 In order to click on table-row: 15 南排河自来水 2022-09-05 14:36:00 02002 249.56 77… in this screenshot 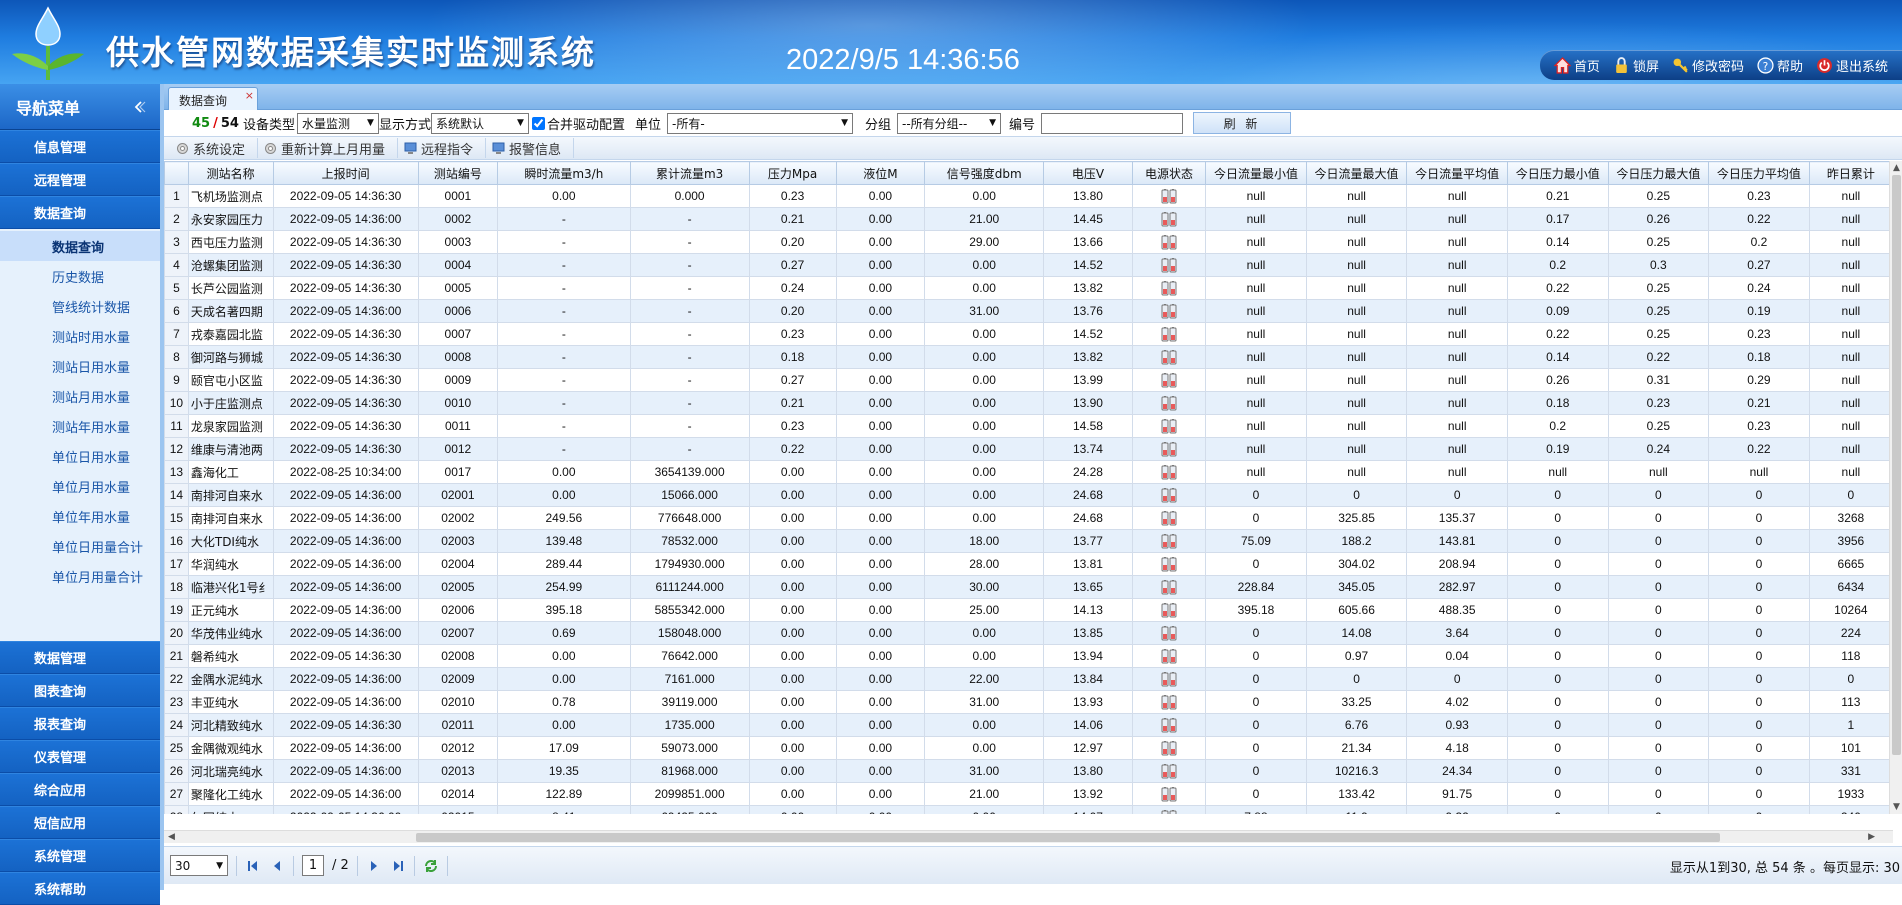, I will do `click(1028, 518)`.